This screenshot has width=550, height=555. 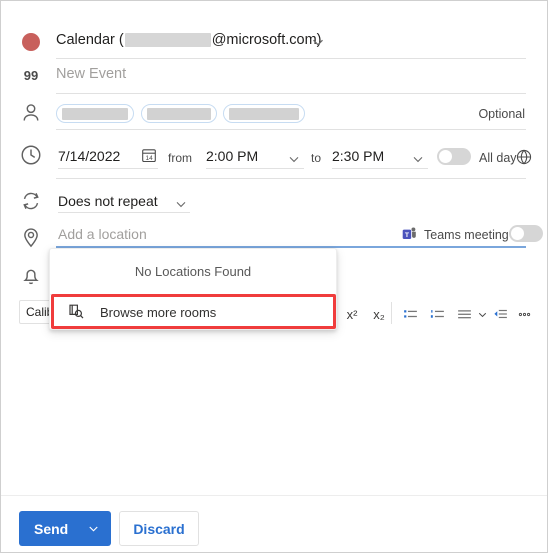 I want to click on teams-icon: T, so click(x=409, y=233).